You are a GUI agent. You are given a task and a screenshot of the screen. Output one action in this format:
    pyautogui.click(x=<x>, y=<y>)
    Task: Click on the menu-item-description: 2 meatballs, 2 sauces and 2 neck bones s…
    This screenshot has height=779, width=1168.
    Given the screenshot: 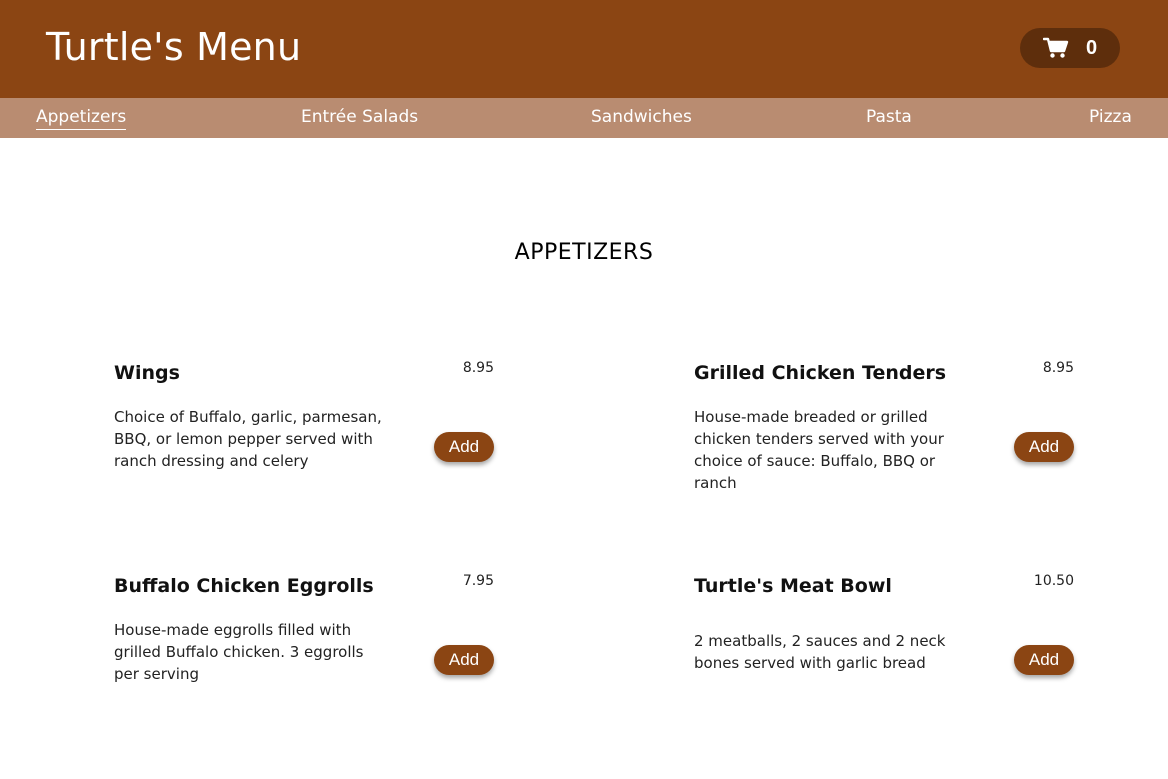 What is the action you would take?
    pyautogui.click(x=820, y=652)
    